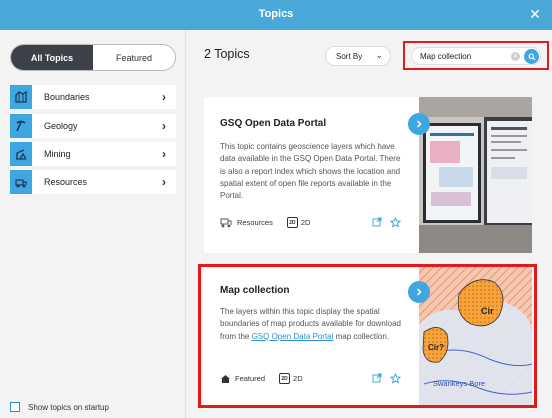  Describe the element at coordinates (349, 56) in the screenshot. I see `sort-by-label: Sort By` at that location.